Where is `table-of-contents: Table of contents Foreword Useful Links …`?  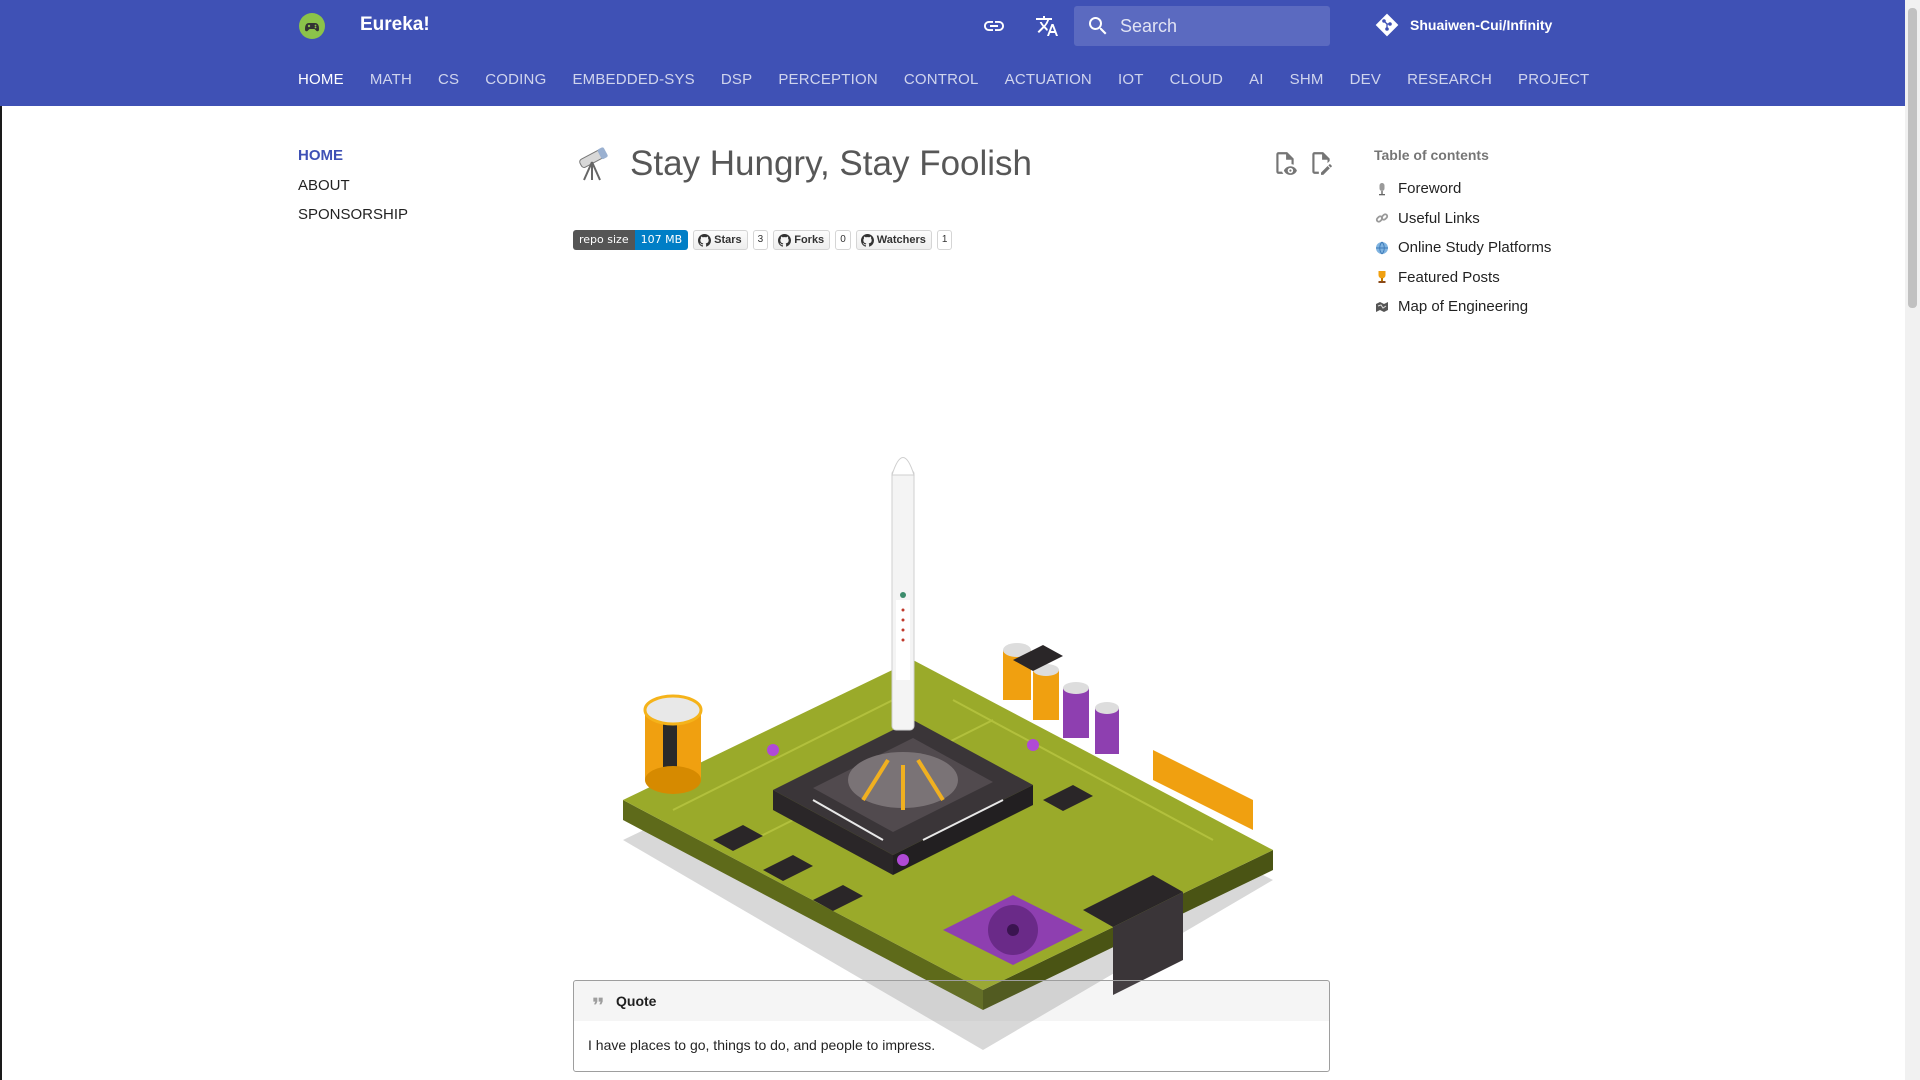
table-of-contents: Table of contents Foreword Useful Links … is located at coordinates (1462, 234).